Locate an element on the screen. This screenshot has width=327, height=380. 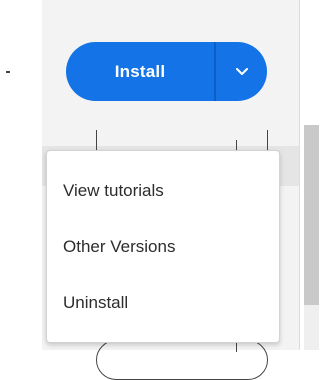
install-split-button: Install is located at coordinates (166, 71).